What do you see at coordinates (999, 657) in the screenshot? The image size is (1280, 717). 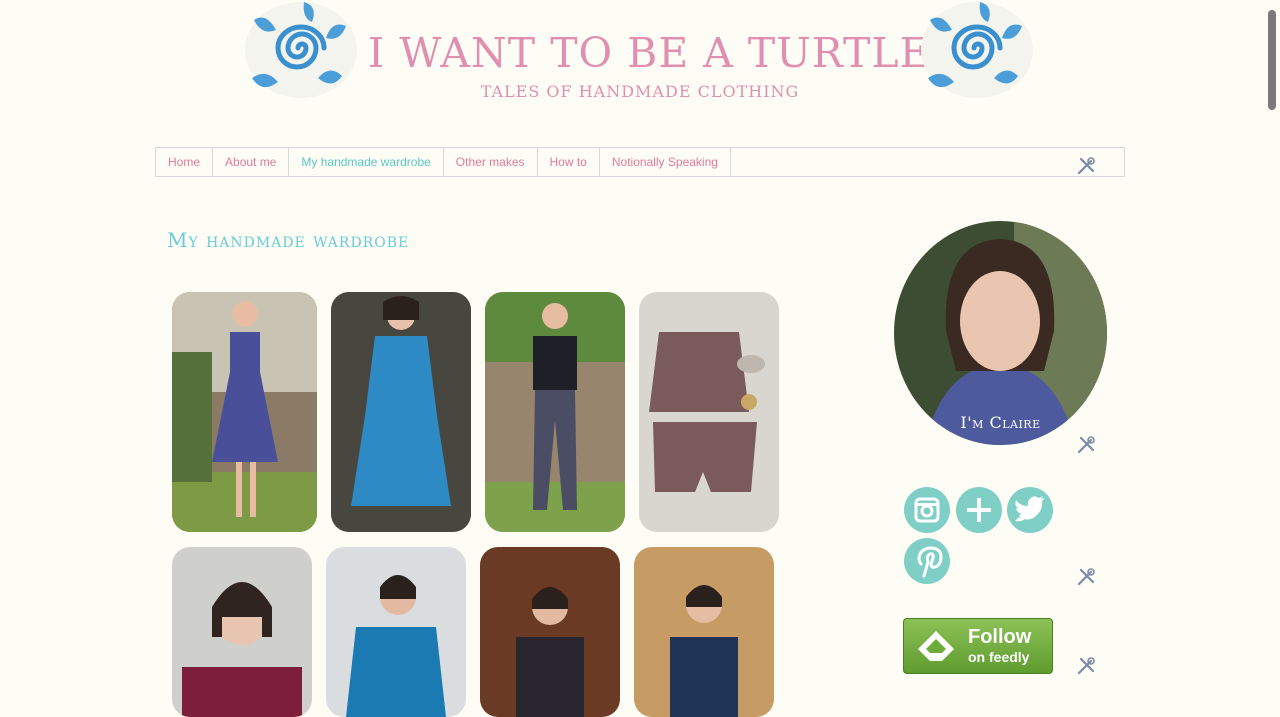 I see `feedly-on-feedly-label: on feedly` at bounding box center [999, 657].